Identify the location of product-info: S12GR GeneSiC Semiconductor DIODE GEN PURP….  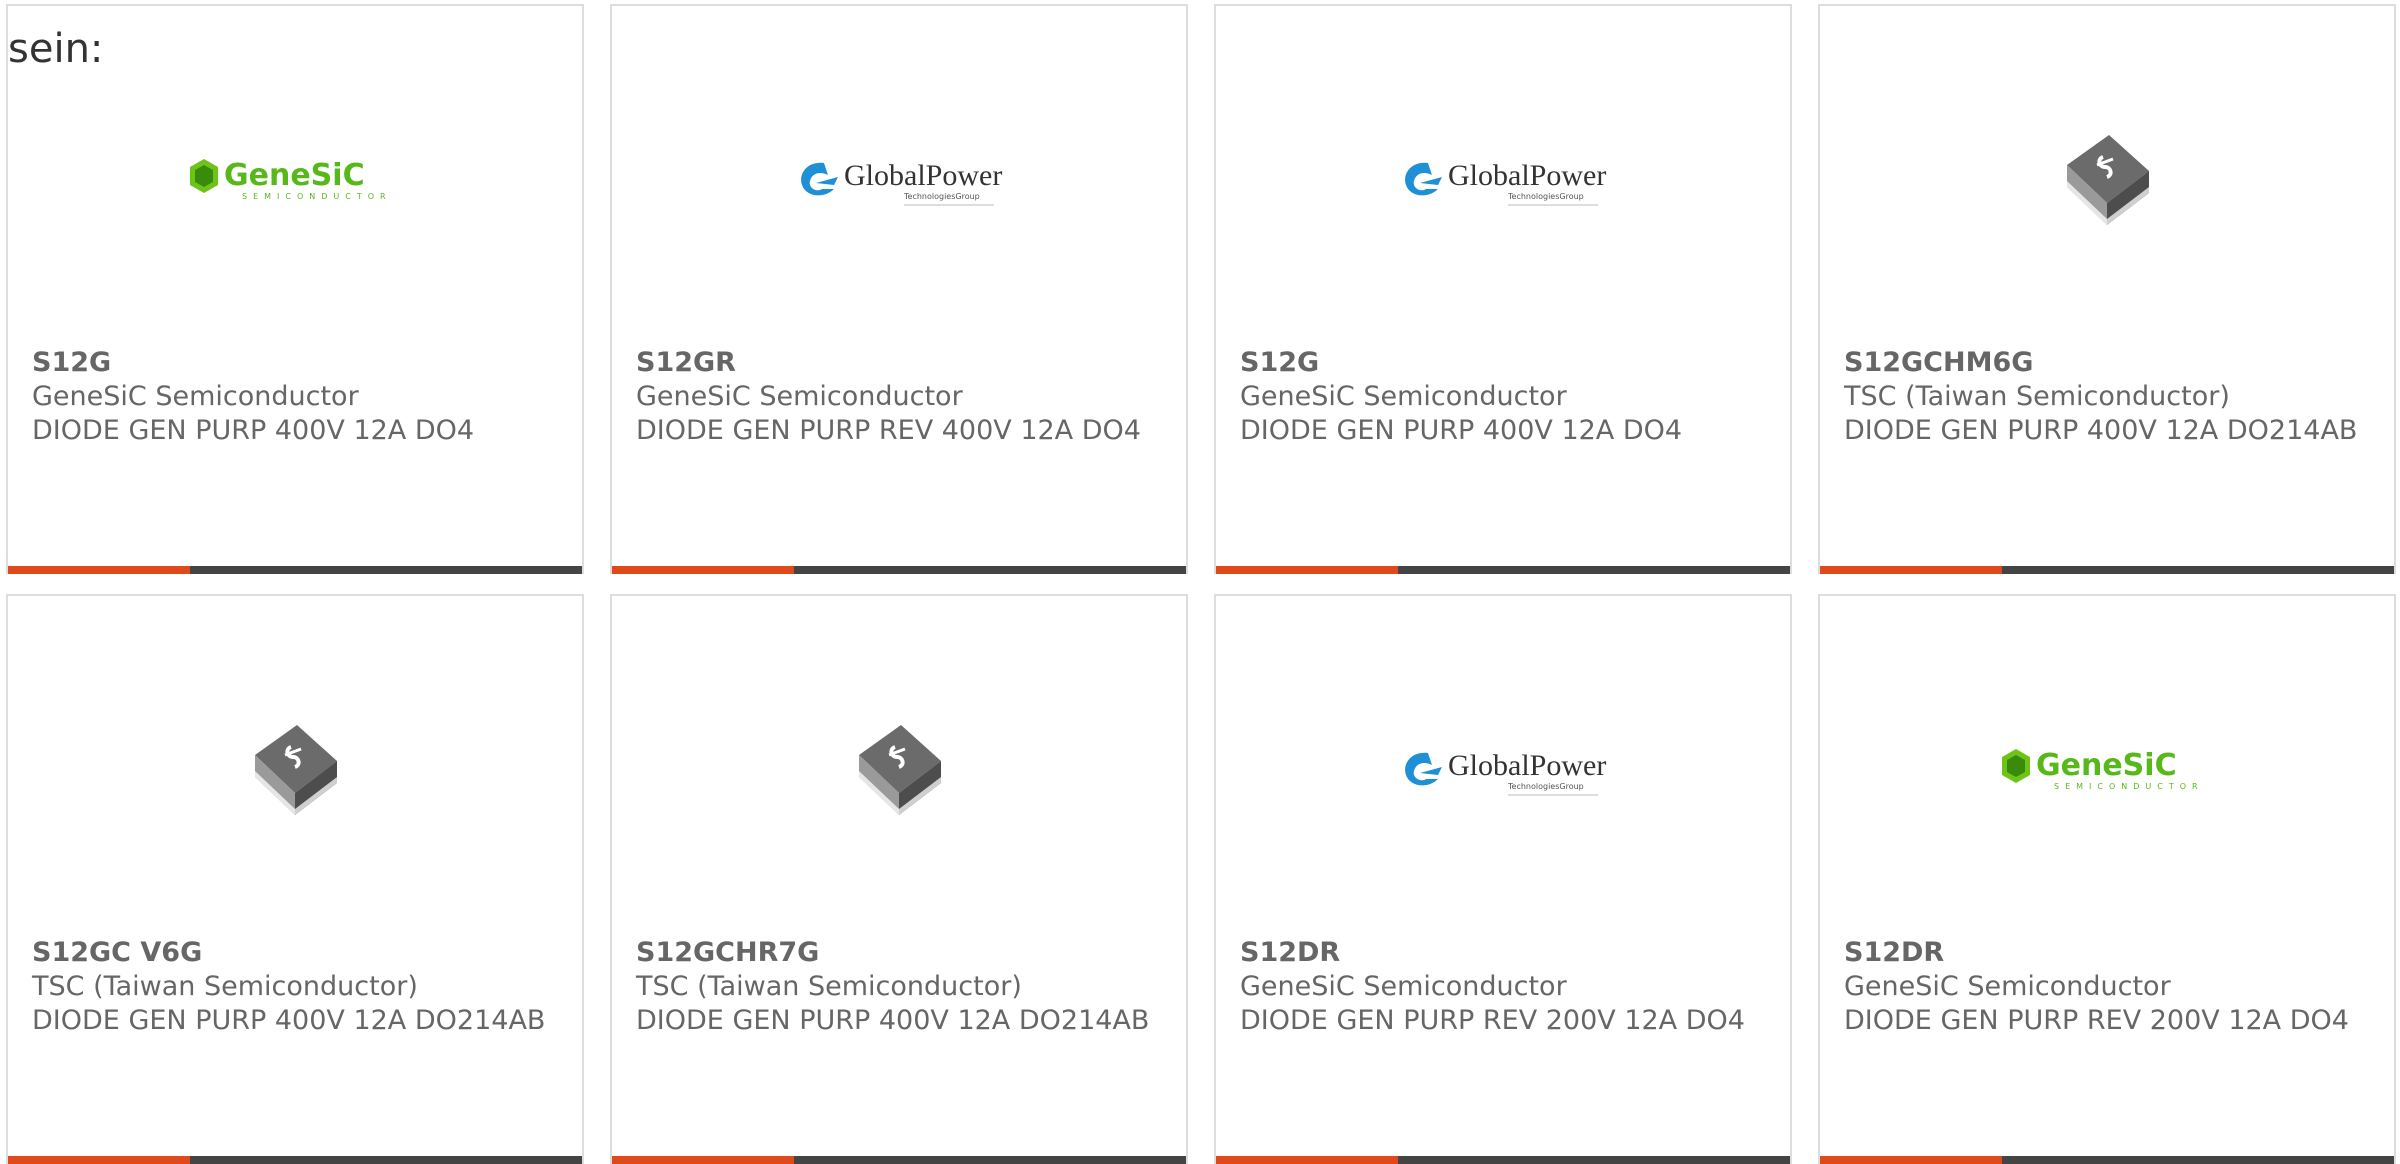
(899, 397).